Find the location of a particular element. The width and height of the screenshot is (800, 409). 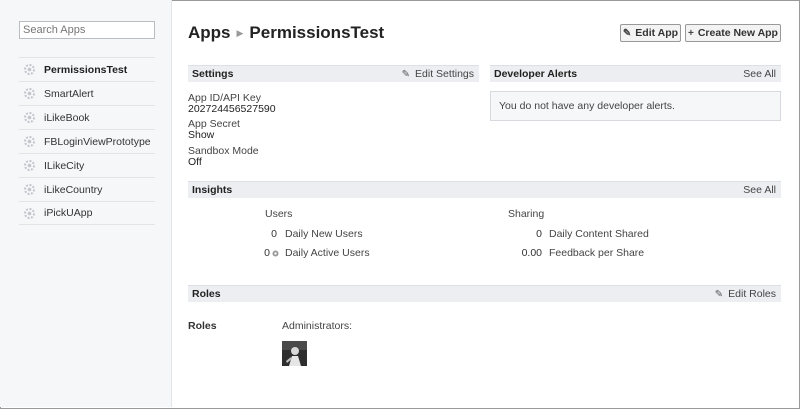

app-item-fbloginviewprototype: FBLoginViewPrototype is located at coordinates (87, 141).